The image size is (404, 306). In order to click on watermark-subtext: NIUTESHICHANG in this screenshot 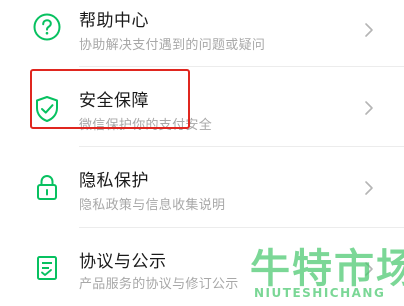, I will do `click(320, 293)`.